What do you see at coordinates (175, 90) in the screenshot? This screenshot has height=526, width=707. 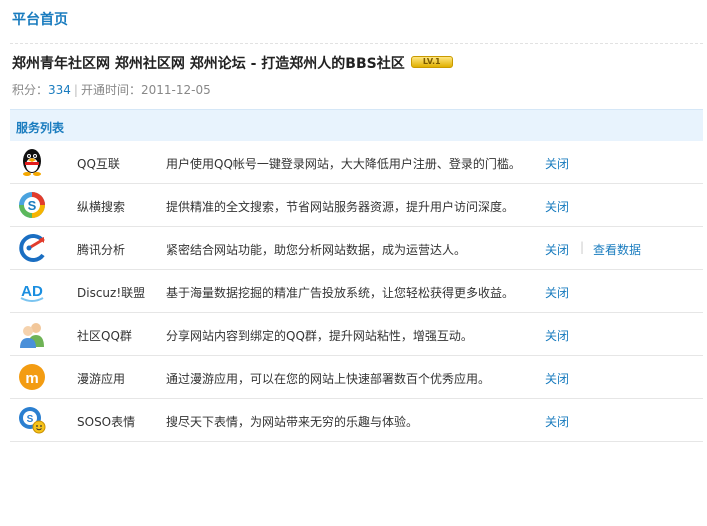 I see `open-date: 2011-12-05` at bounding box center [175, 90].